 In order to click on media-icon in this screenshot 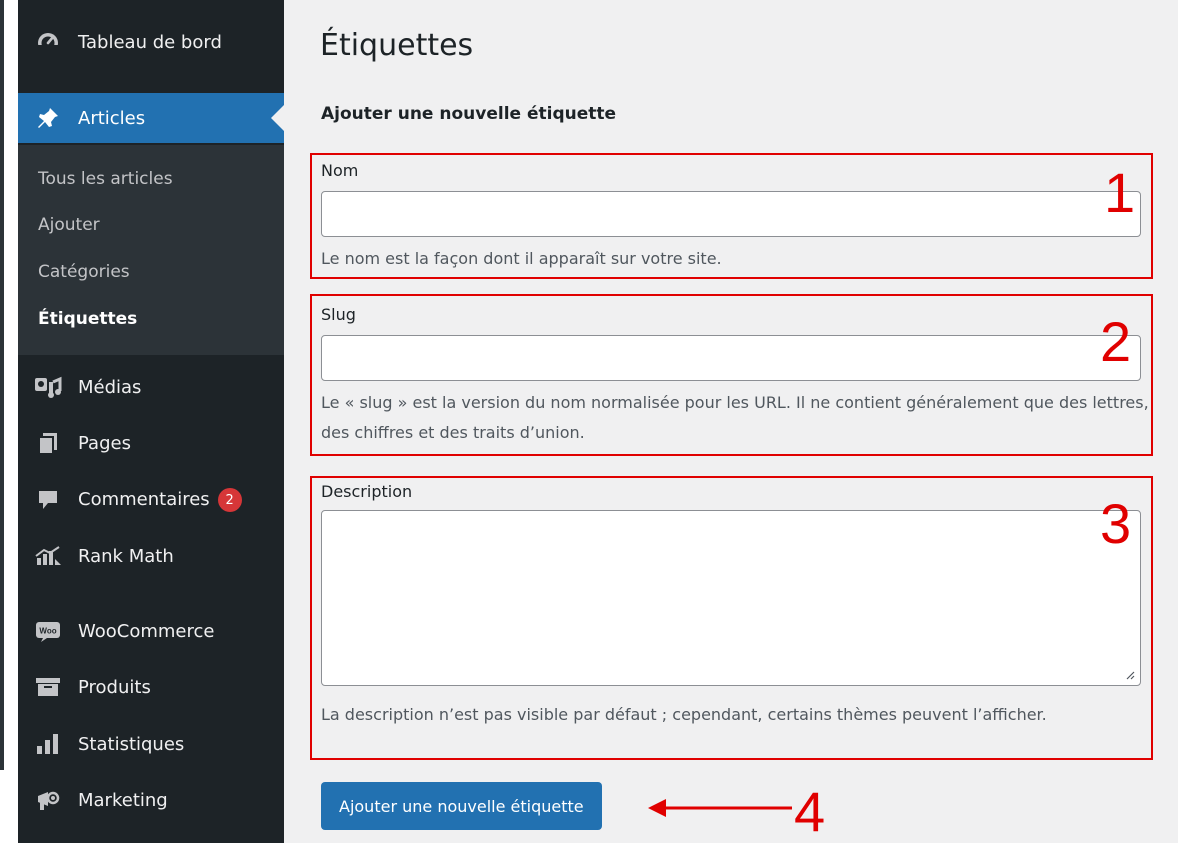, I will do `click(48, 387)`.